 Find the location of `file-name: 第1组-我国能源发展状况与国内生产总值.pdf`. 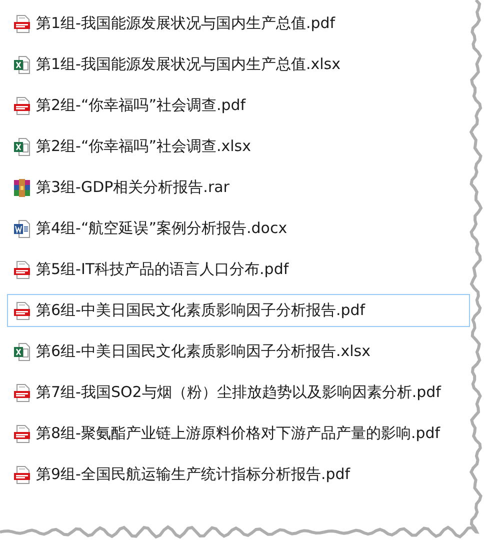

file-name: 第1组-我国能源发展状况与国内生产总值.pdf is located at coordinates (186, 23).